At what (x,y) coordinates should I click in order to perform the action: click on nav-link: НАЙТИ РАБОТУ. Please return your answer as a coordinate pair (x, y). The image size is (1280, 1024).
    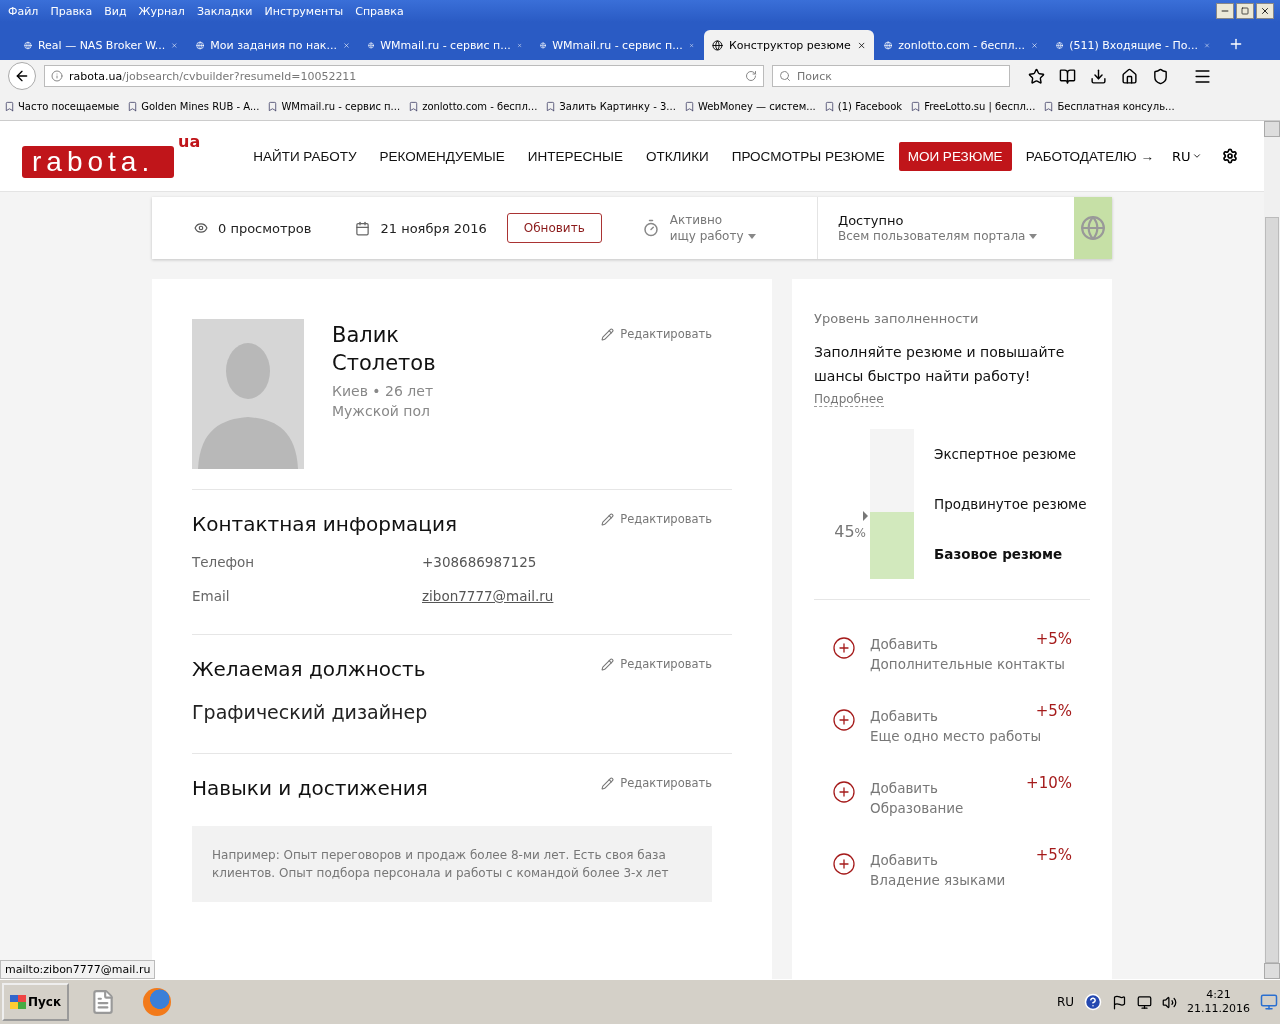
    Looking at the image, I should click on (305, 156).